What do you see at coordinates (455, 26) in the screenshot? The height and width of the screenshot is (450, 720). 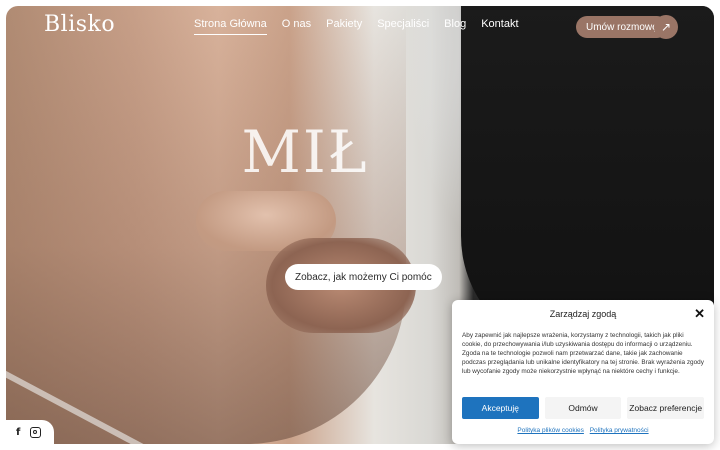 I see `nav-item-blog: Blog` at bounding box center [455, 26].